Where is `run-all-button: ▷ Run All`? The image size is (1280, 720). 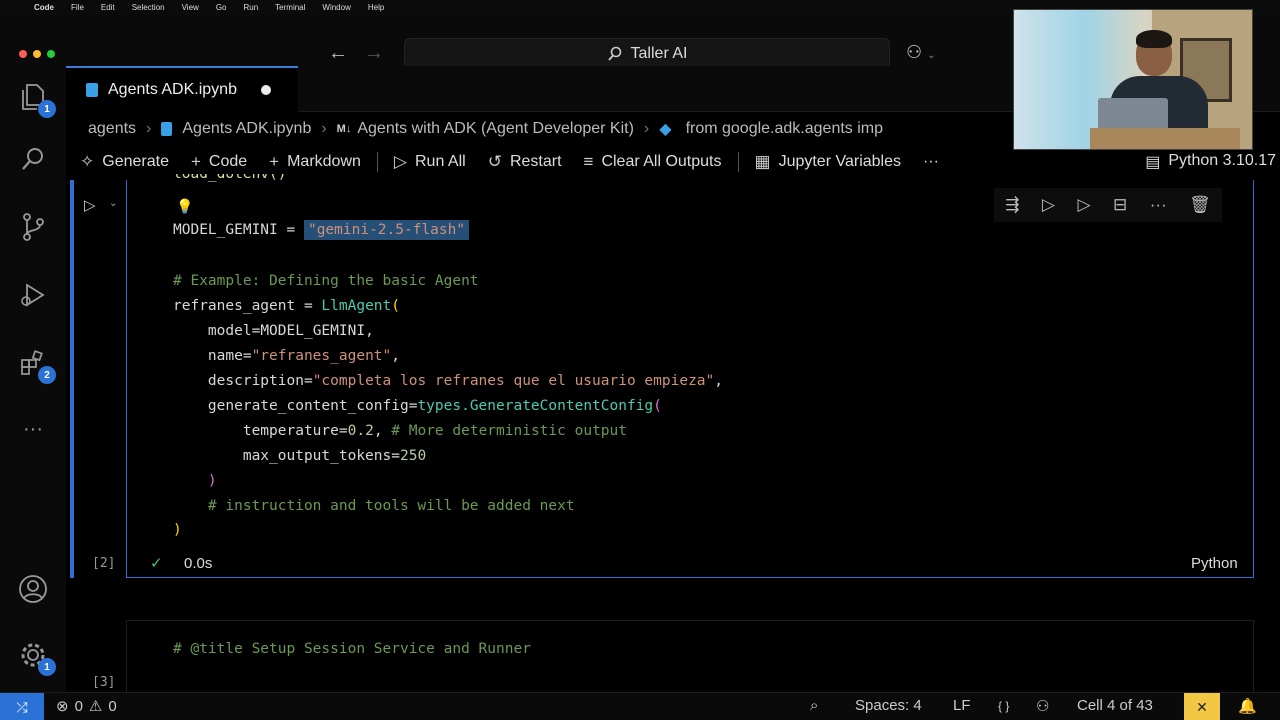
run-all-button: ▷ Run All is located at coordinates (430, 162).